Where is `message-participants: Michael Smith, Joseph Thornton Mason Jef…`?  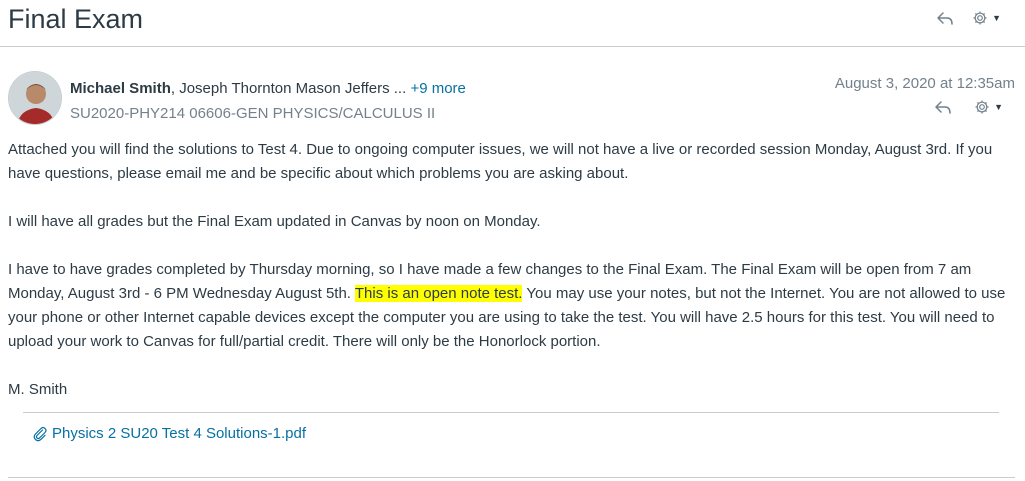 message-participants: Michael Smith, Joseph Thornton Mason Jef… is located at coordinates (268, 88).